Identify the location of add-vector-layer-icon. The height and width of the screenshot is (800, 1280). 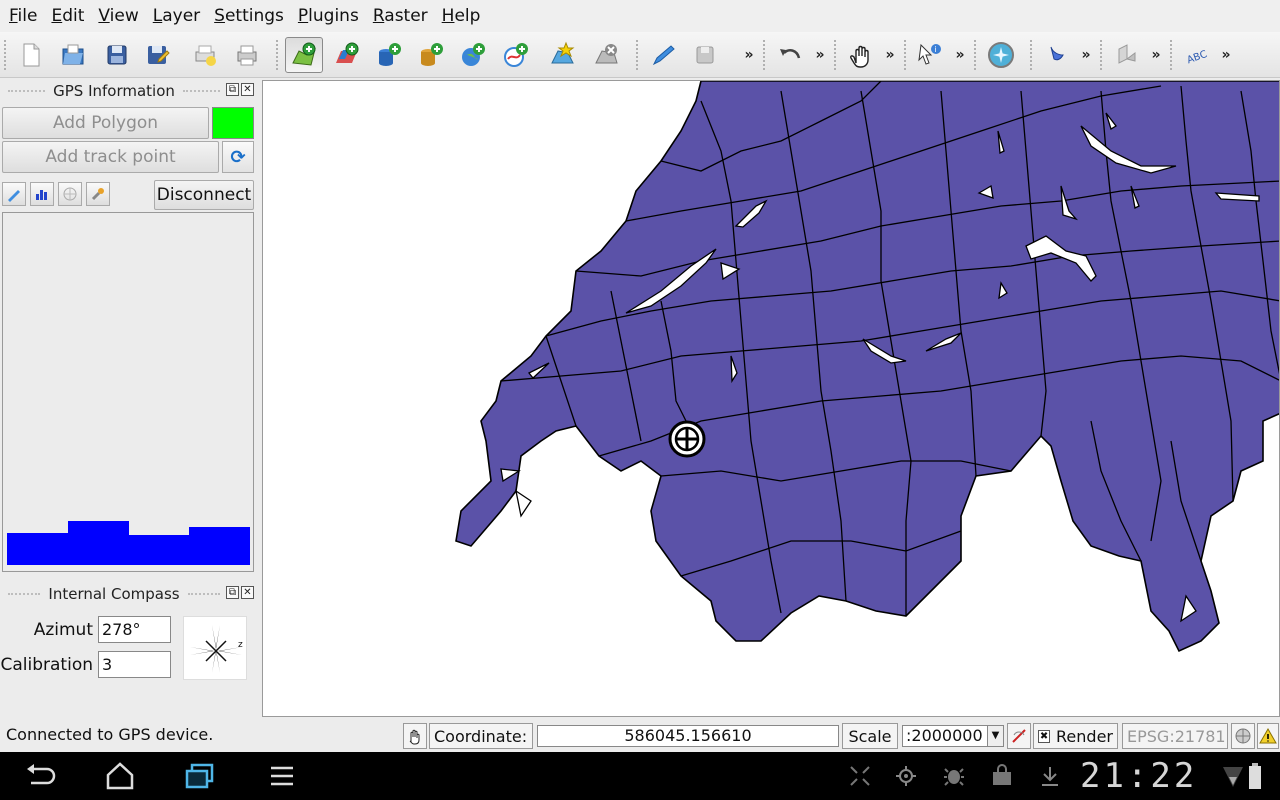
(304, 55).